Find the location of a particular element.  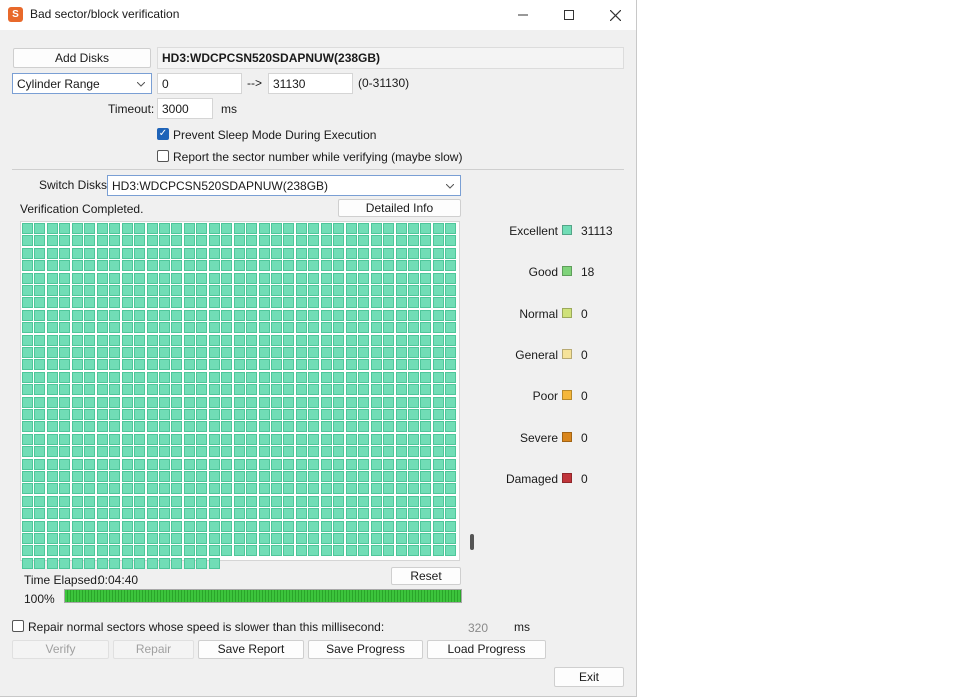

minimize-button is located at coordinates (523, 15).